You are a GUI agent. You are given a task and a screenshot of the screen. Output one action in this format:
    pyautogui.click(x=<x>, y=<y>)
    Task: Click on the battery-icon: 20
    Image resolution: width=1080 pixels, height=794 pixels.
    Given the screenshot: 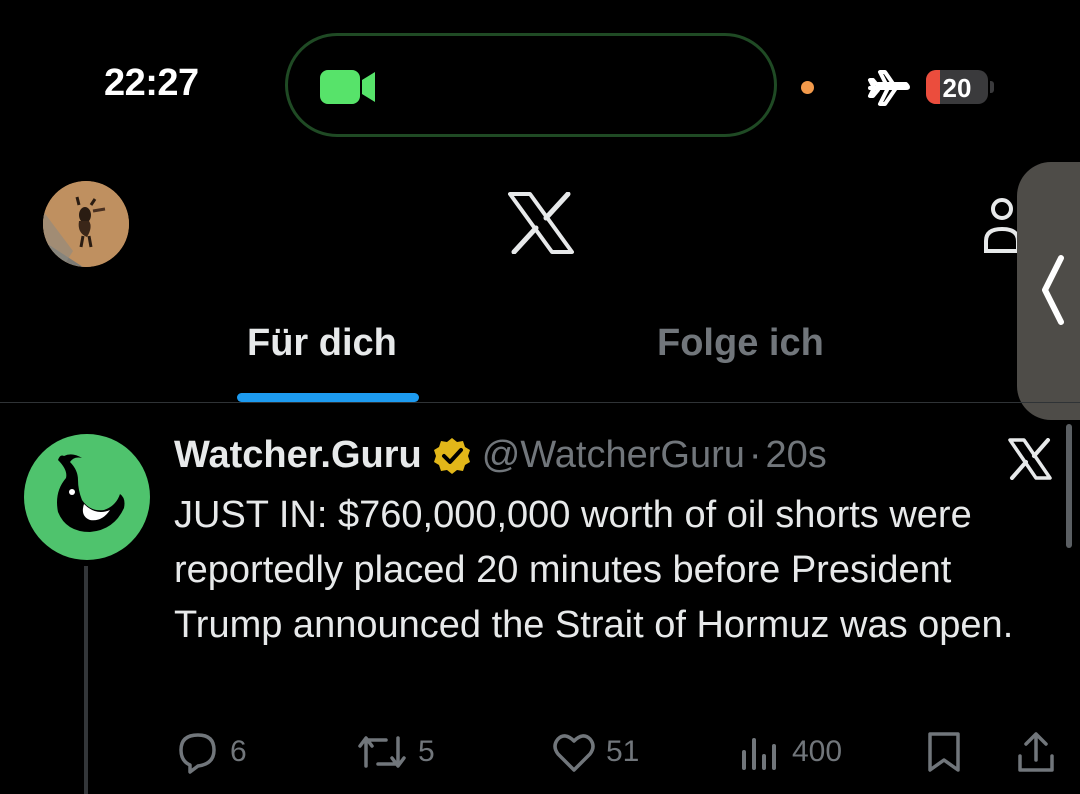 What is the action you would take?
    pyautogui.click(x=957, y=87)
    